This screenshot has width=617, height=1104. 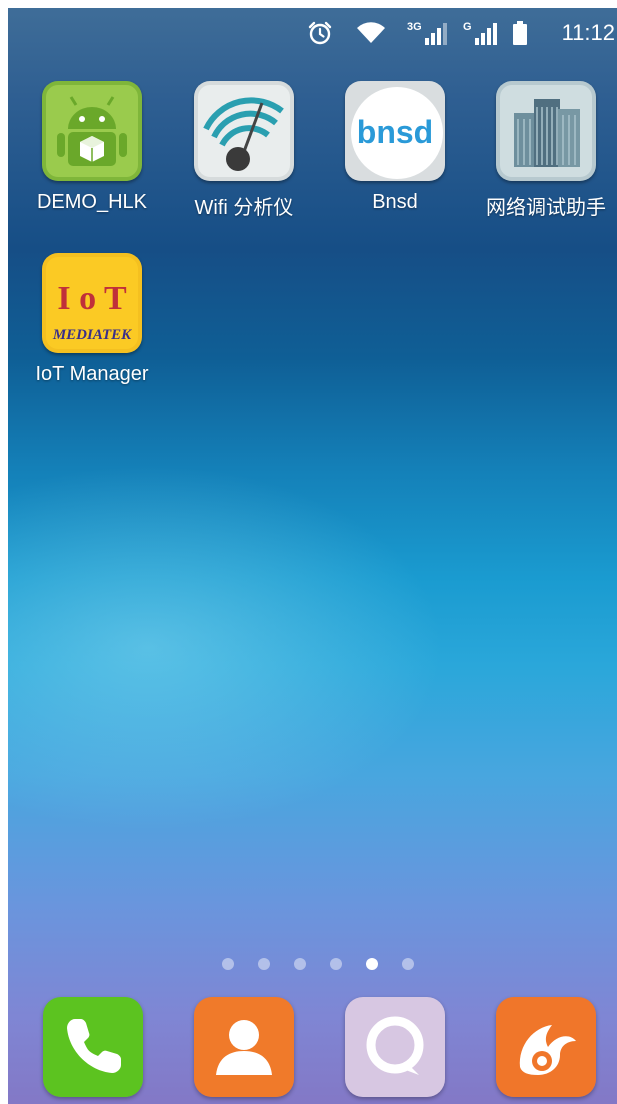 I want to click on dock-phone-button, so click(x=93, y=1047).